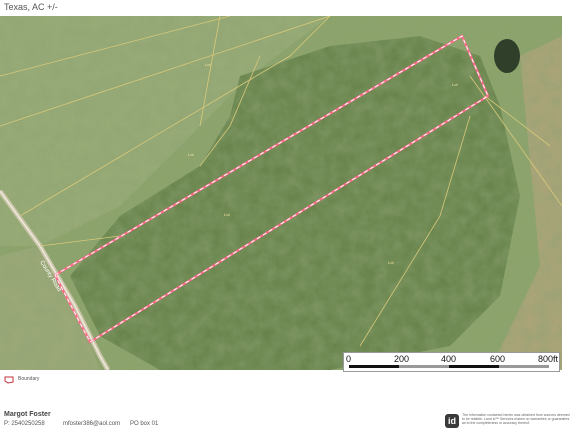  I want to click on scale-bar: 0 200 400 600 800ft, so click(451, 362).